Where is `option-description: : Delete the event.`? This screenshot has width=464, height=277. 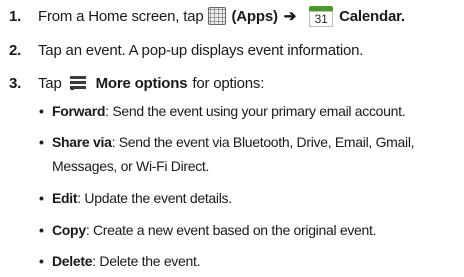
option-description: : Delete the event. is located at coordinates (146, 261).